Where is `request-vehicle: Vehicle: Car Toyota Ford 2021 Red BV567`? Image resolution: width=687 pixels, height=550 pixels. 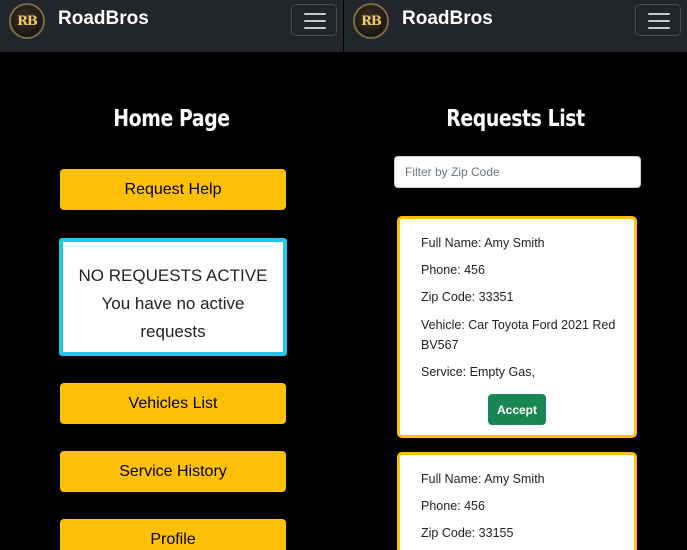
request-vehicle: Vehicle: Car Toyota Ford 2021 Red BV567 is located at coordinates (518, 335).